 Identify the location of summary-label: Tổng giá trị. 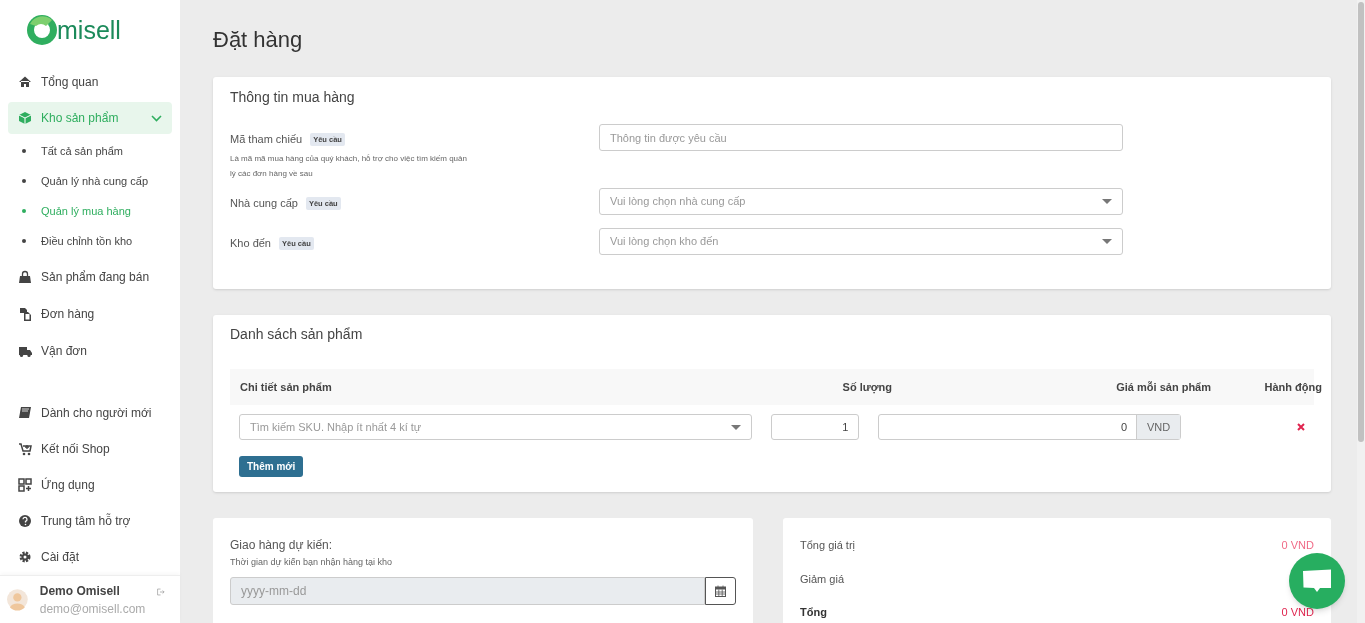
(828, 545).